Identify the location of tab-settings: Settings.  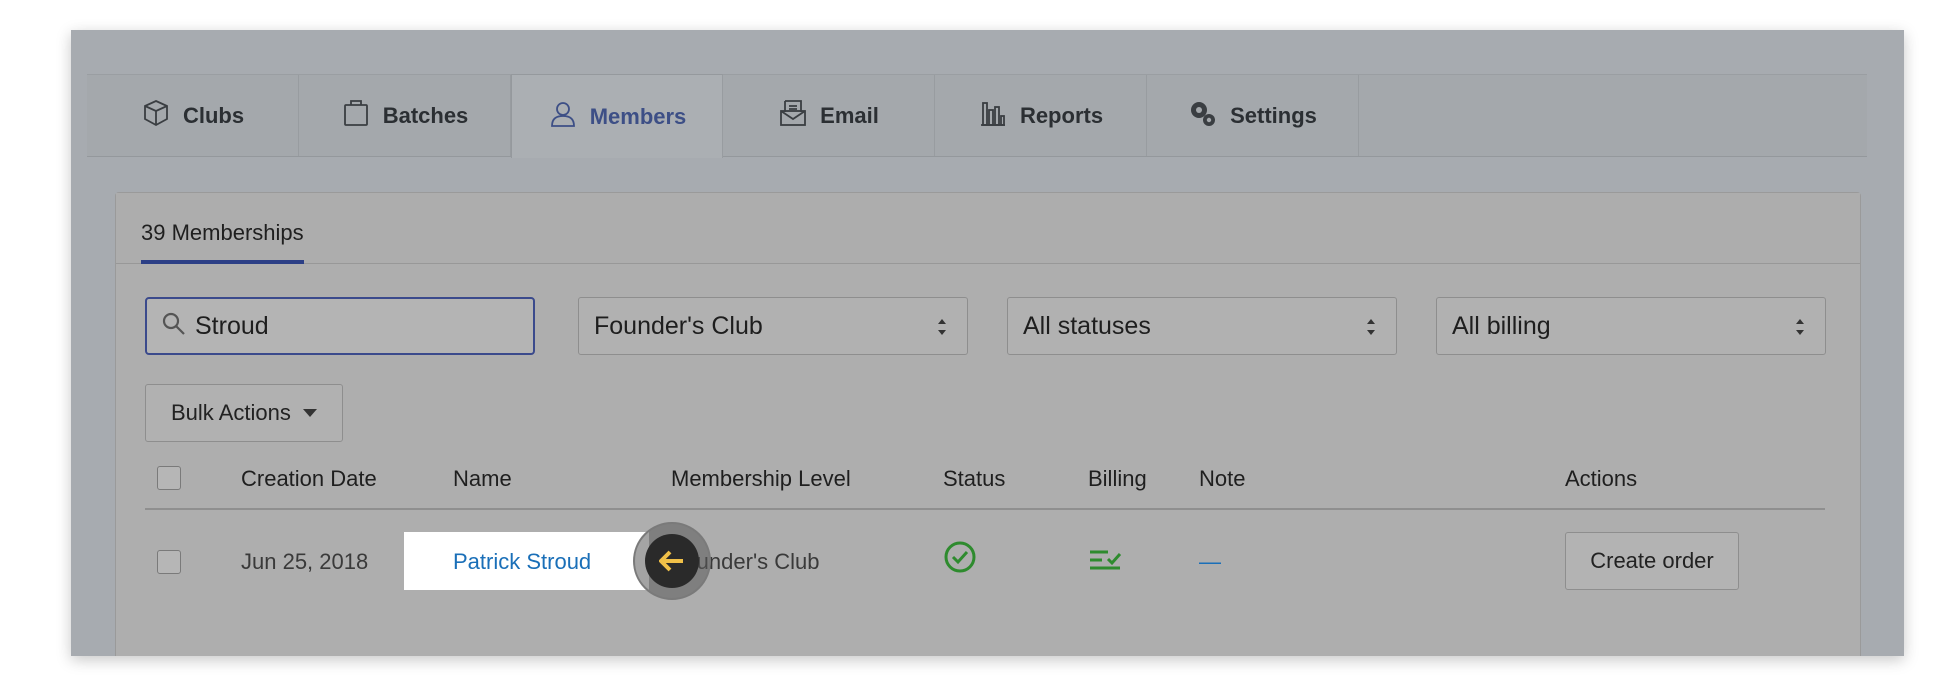
(1253, 115).